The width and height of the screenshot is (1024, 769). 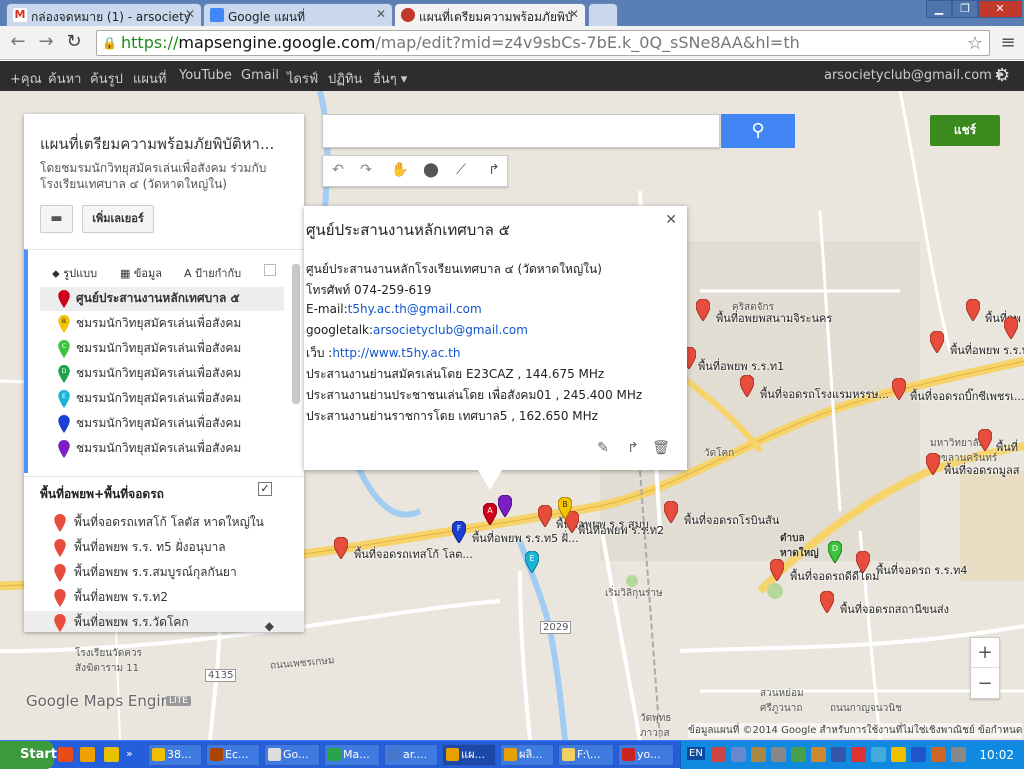 What do you see at coordinates (74, 273) in the screenshot?
I see `style-tab: ⬥ รูปแบบ` at bounding box center [74, 273].